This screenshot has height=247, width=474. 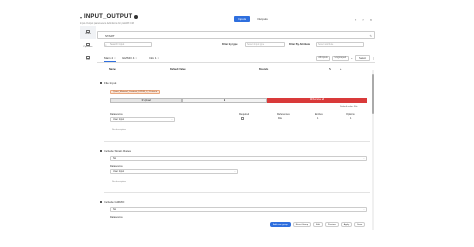 What do you see at coordinates (81, 17) in the screenshot?
I see `back-icon: ▾` at bounding box center [81, 17].